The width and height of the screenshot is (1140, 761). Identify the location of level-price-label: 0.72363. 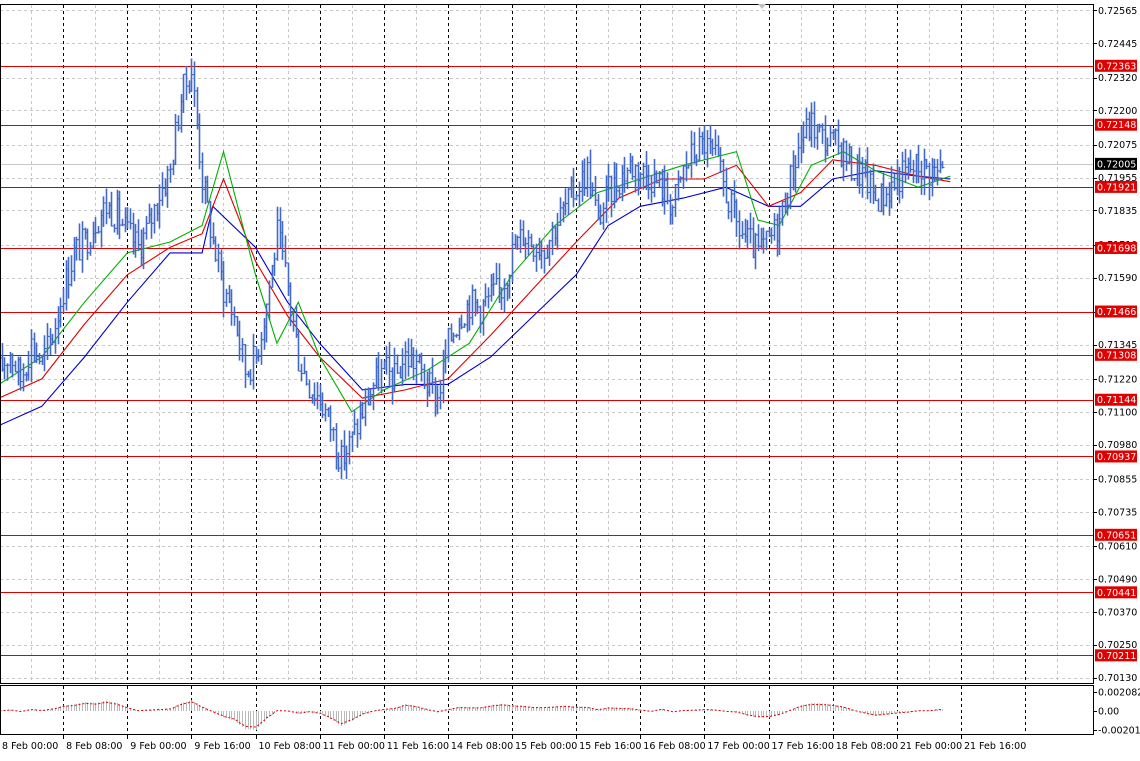
(1116, 66).